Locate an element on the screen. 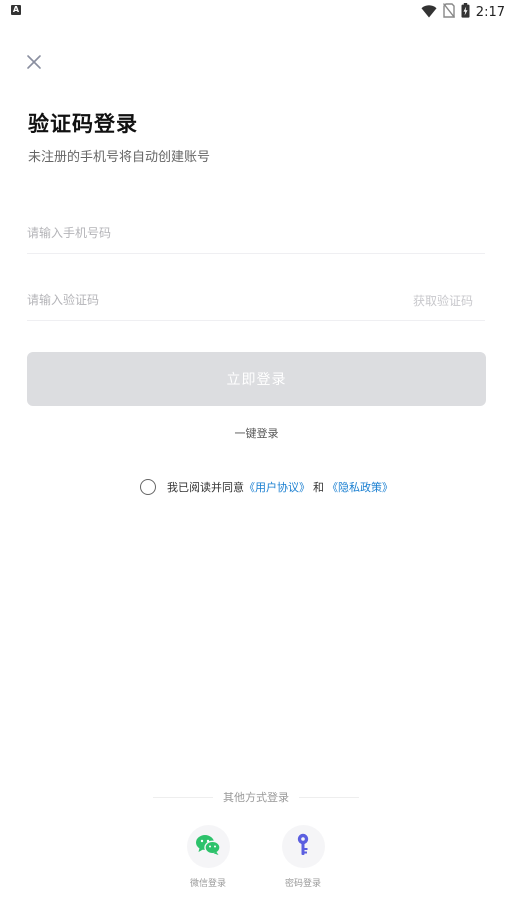  password-login-label: 密码登录 is located at coordinates (302, 884).